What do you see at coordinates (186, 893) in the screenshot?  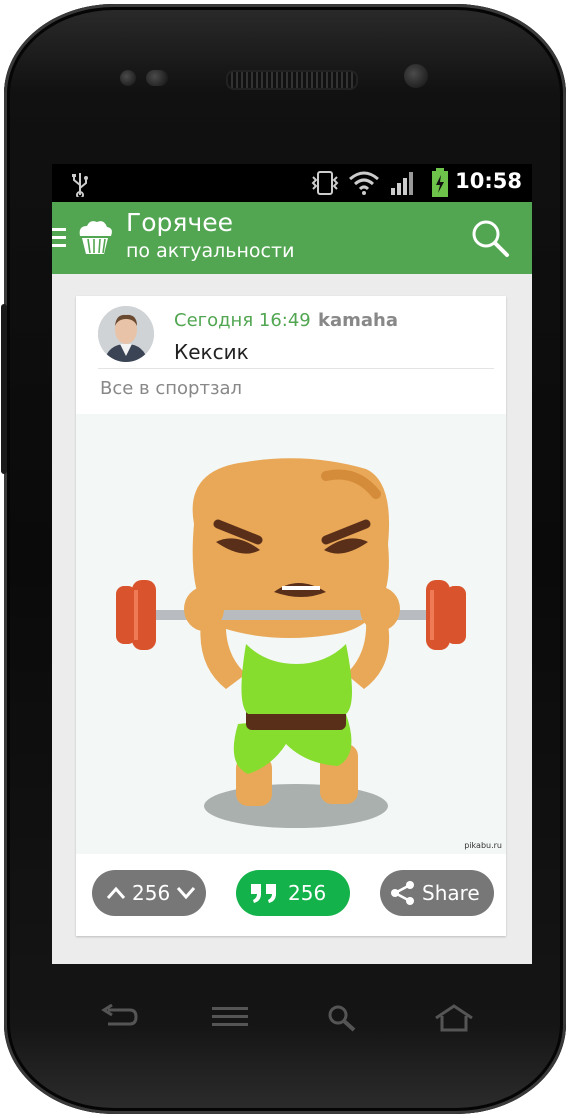 I see `downvote-chevron-icon` at bounding box center [186, 893].